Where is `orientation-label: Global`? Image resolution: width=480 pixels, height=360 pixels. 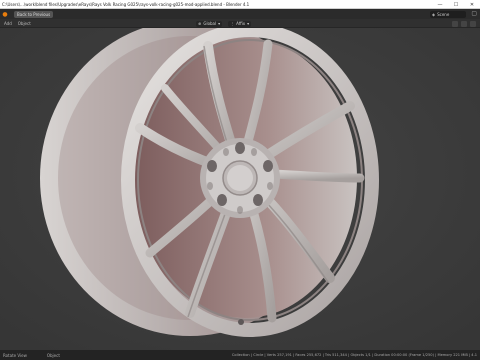 orientation-label: Global is located at coordinates (210, 23).